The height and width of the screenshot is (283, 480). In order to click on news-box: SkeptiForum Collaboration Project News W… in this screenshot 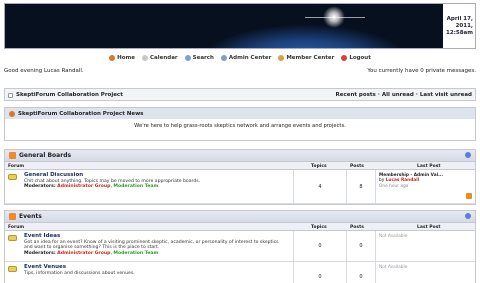, I will do `click(240, 124)`.